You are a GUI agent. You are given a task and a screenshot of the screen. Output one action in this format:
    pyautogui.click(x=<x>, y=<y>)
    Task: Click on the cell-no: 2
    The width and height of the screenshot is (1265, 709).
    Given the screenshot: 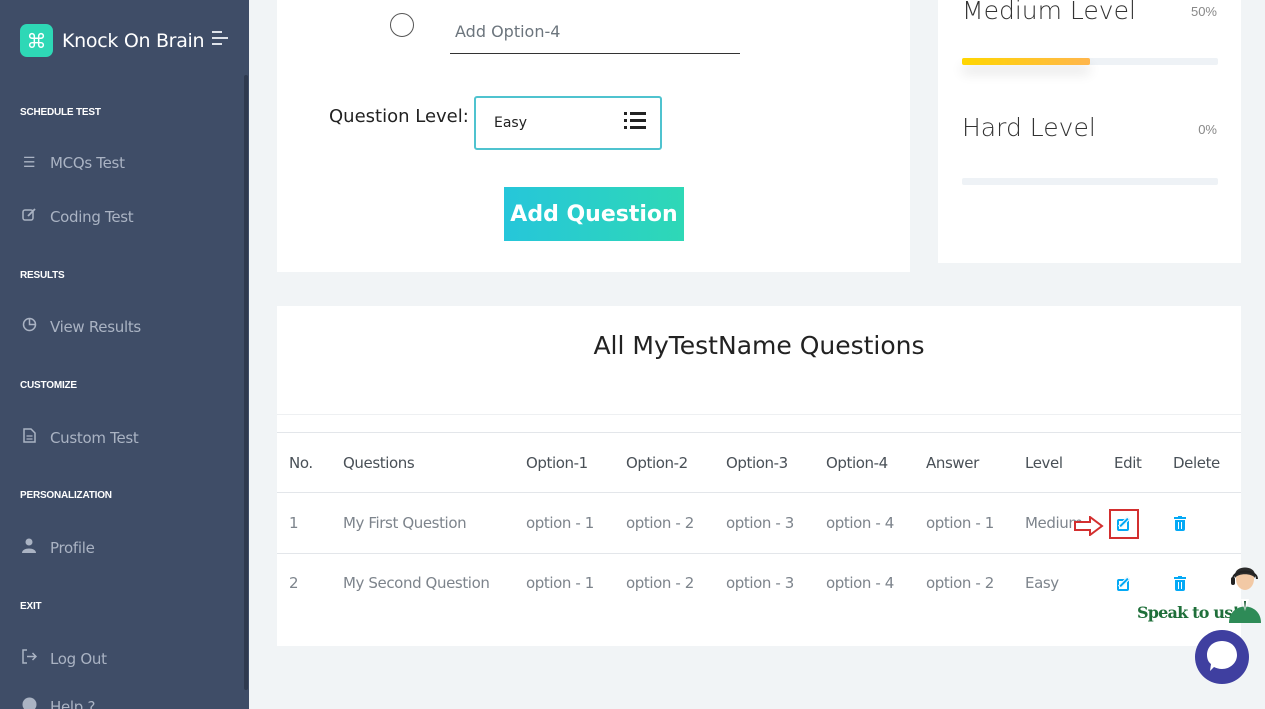 What is the action you would take?
    pyautogui.click(x=294, y=583)
    